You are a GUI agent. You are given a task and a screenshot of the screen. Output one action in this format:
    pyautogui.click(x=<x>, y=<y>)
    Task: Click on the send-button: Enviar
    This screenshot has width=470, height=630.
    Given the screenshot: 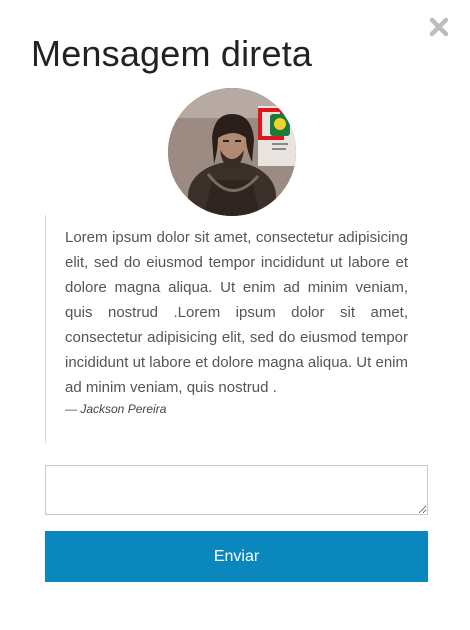 What is the action you would take?
    pyautogui.click(x=236, y=556)
    